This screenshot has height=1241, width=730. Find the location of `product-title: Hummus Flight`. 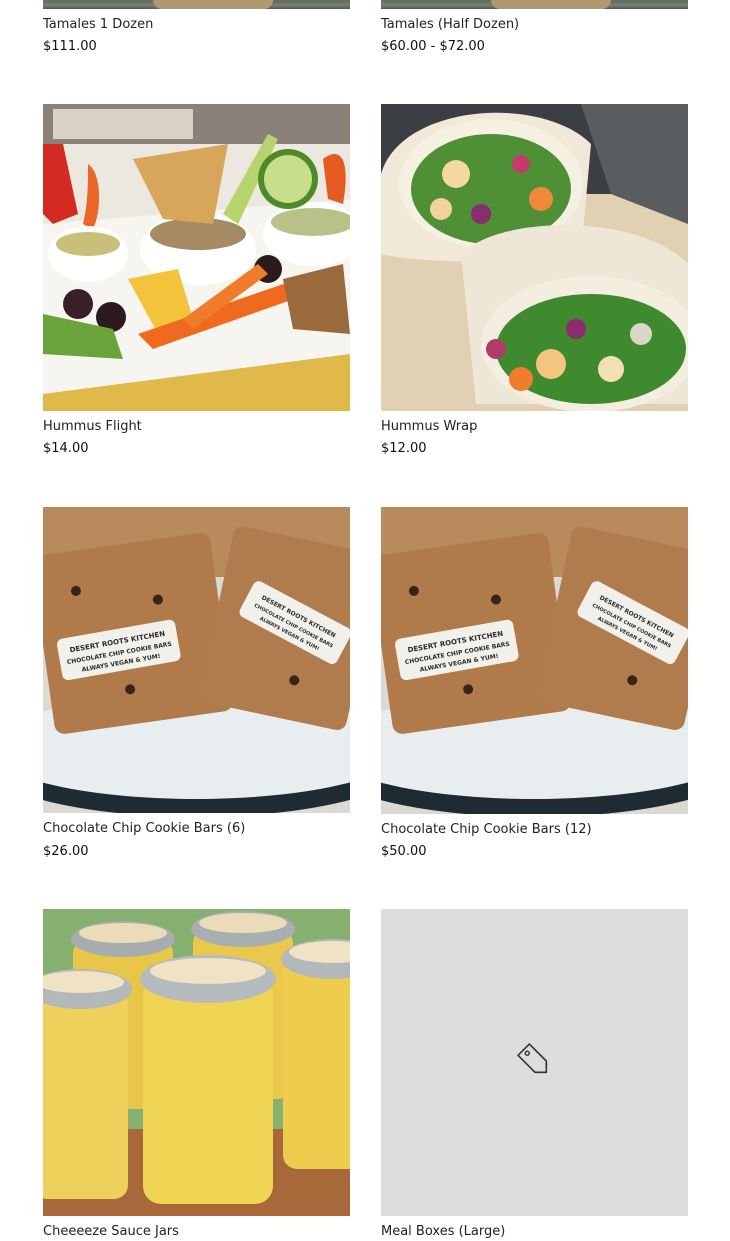

product-title: Hummus Flight is located at coordinates (92, 427).